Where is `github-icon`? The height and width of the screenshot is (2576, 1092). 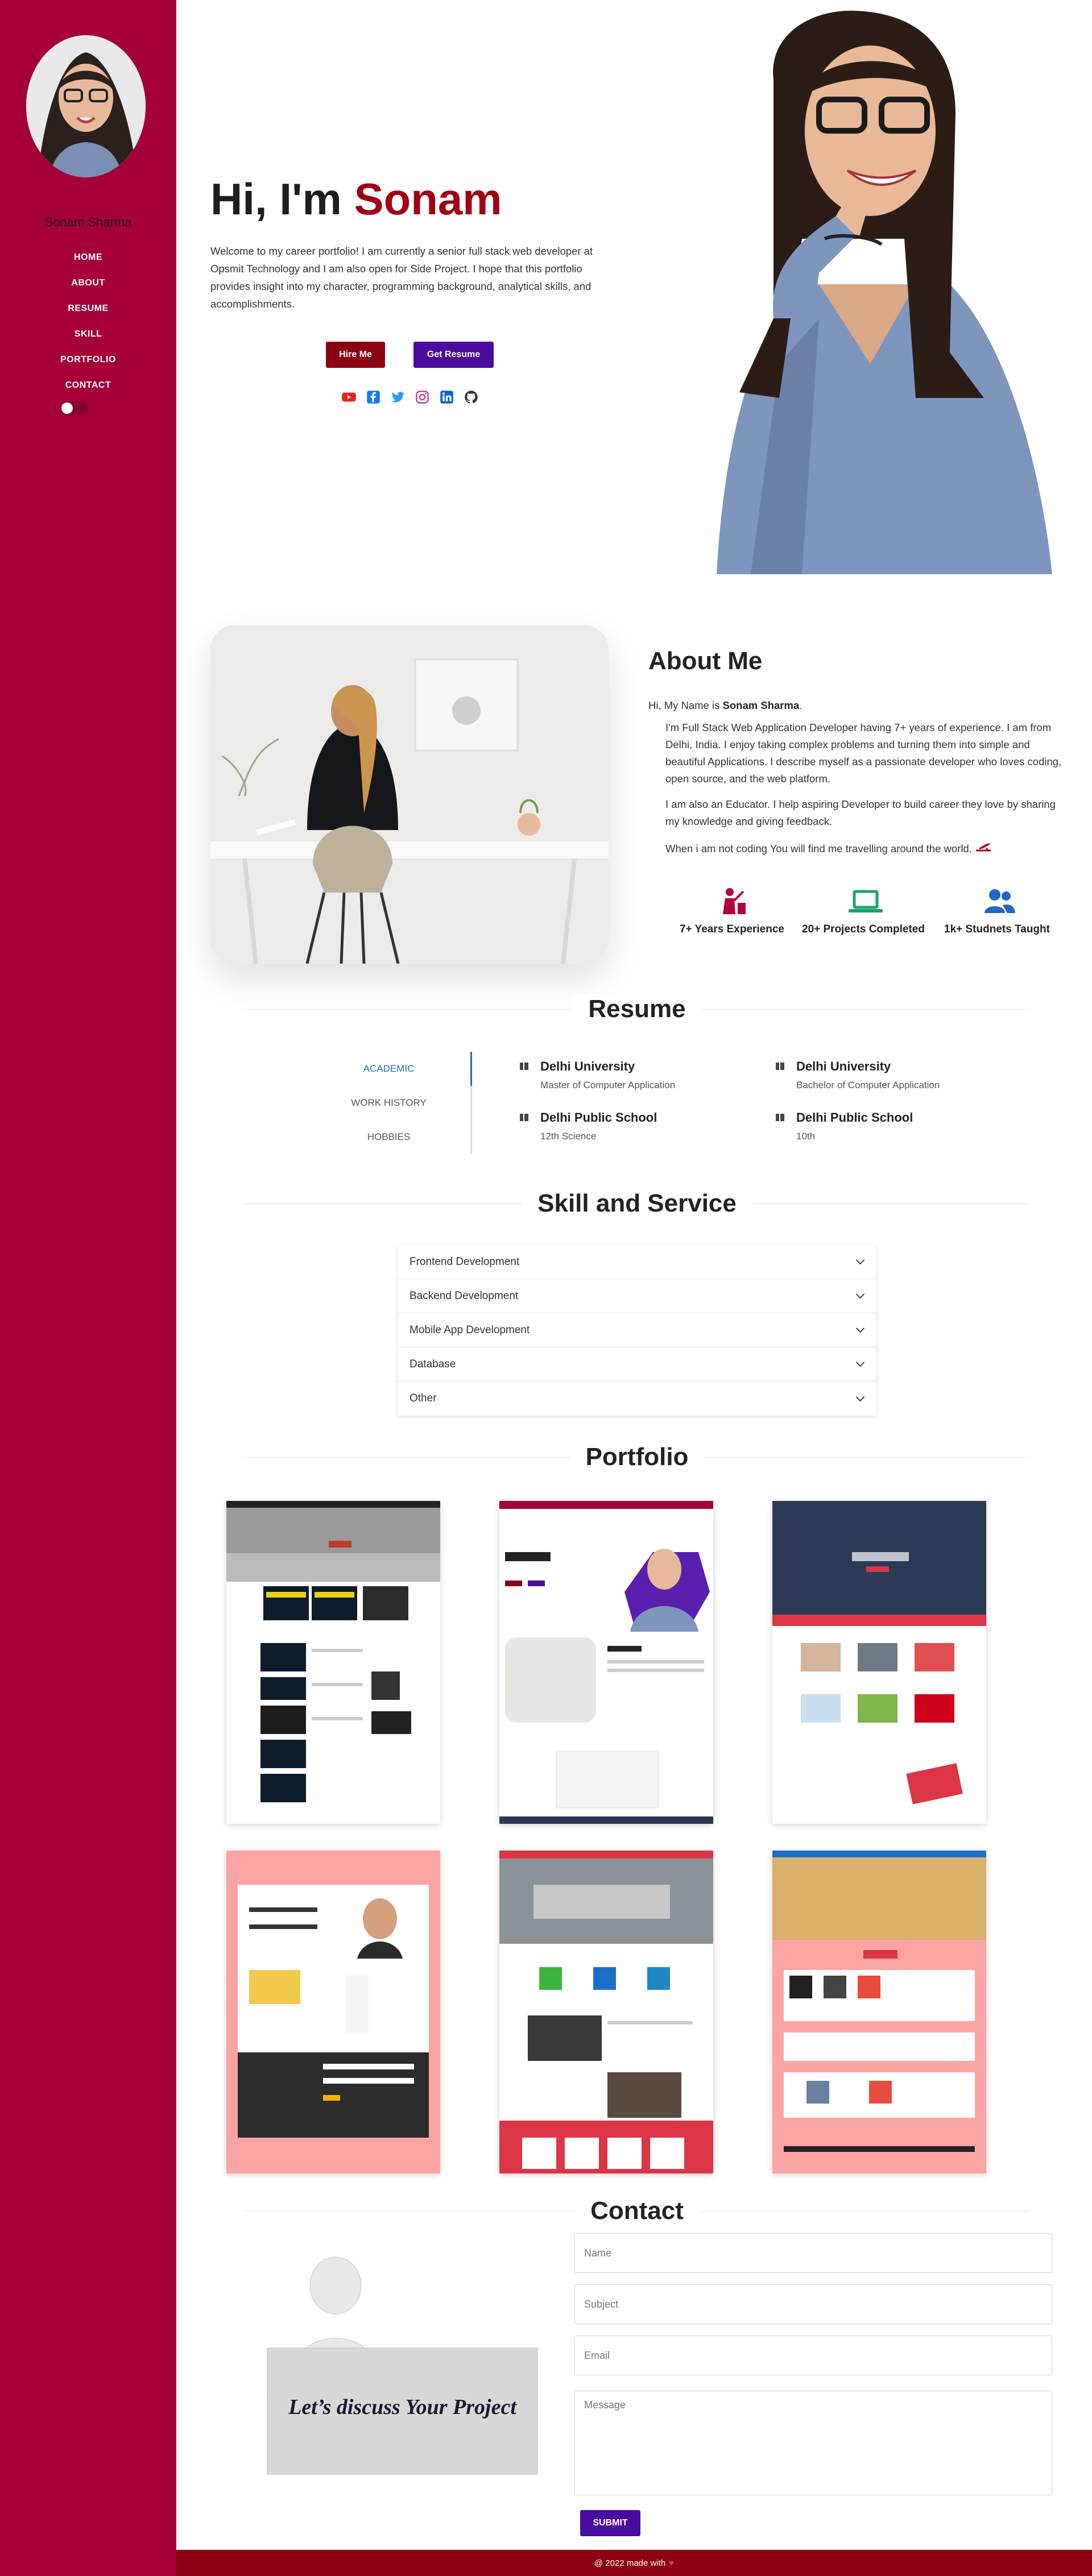 github-icon is located at coordinates (471, 397).